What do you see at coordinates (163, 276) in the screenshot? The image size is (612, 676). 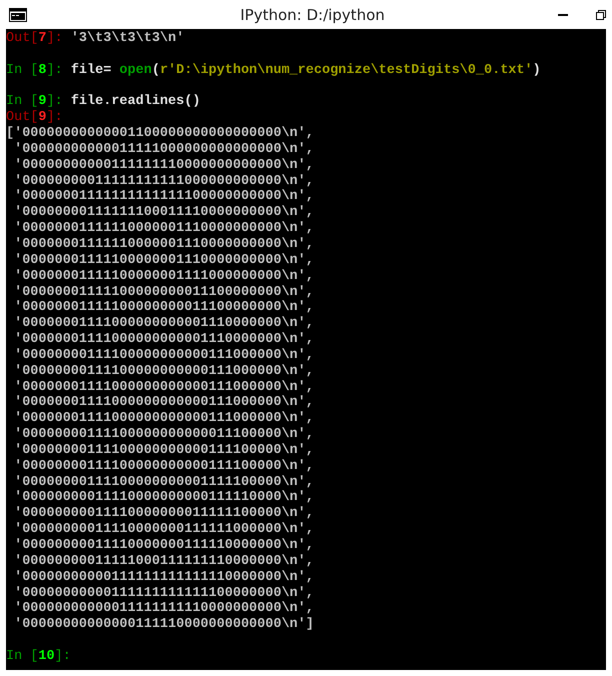 I see `output-line: '00000001111100000001111000000000\n',` at bounding box center [163, 276].